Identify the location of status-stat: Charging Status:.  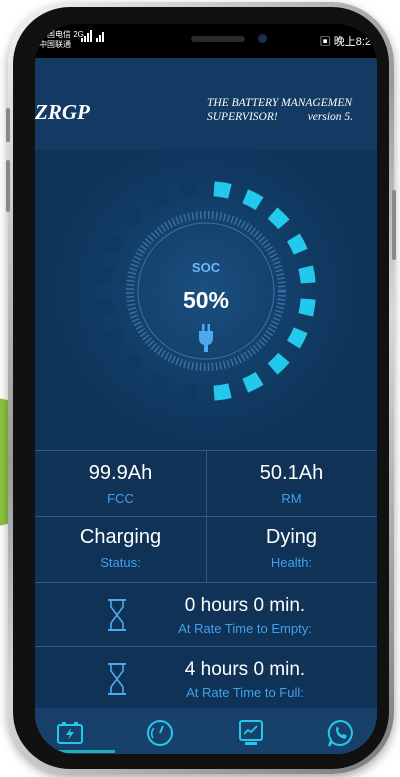
(120, 548).